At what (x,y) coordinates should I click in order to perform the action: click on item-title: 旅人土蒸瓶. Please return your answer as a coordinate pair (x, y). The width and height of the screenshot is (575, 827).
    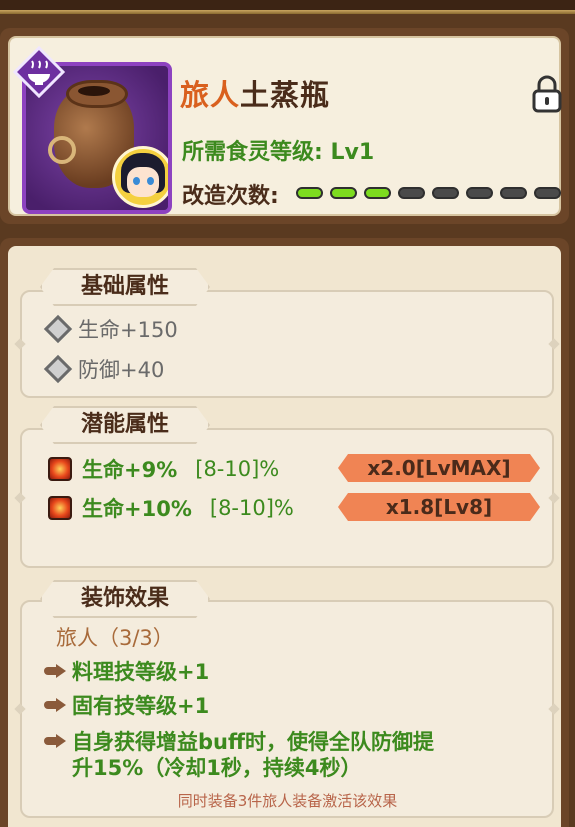
    Looking at the image, I should click on (255, 93).